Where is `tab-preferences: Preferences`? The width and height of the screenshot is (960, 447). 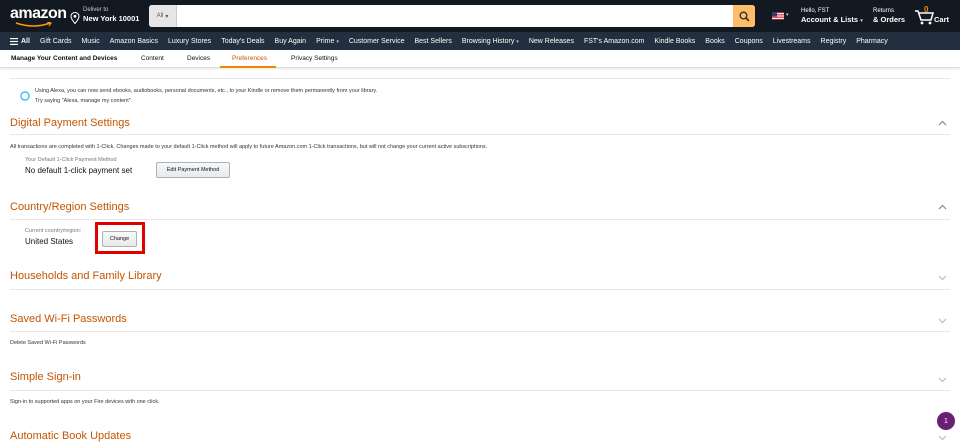 tab-preferences: Preferences is located at coordinates (249, 58).